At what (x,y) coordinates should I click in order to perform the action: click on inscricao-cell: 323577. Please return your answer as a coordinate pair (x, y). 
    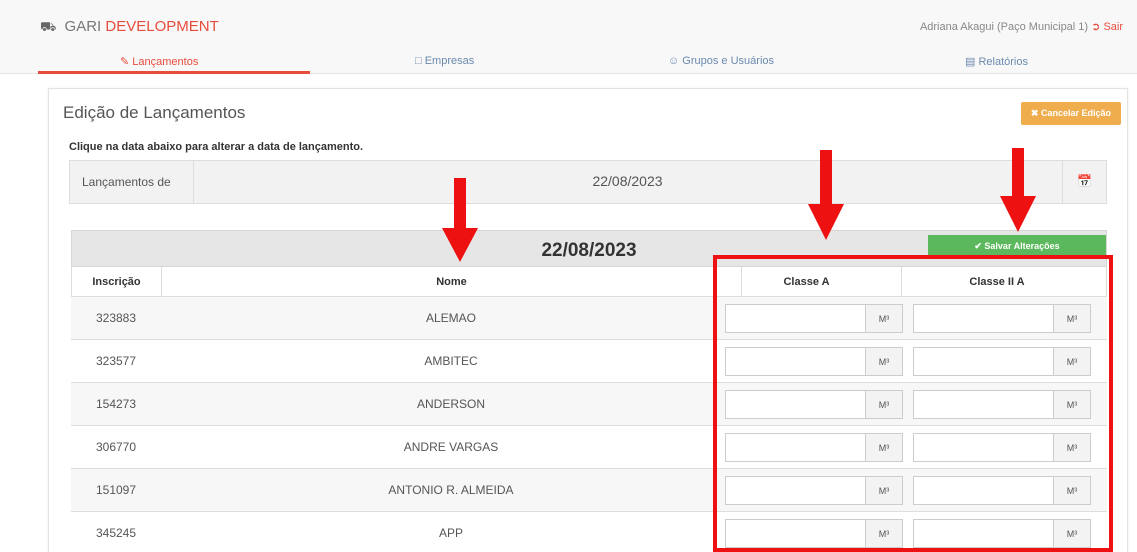
    Looking at the image, I should click on (116, 361).